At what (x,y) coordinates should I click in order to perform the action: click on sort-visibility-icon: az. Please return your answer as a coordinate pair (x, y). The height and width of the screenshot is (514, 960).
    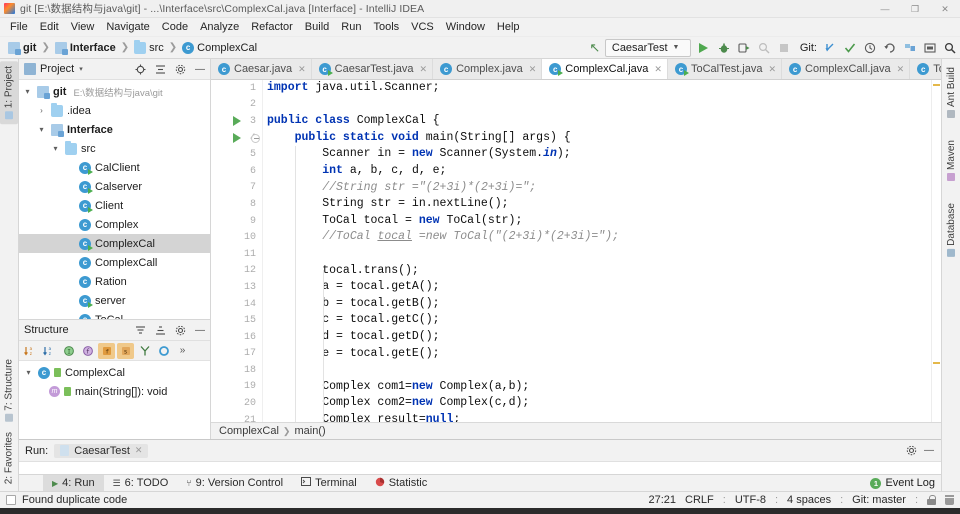
    Looking at the image, I should click on (49, 351).